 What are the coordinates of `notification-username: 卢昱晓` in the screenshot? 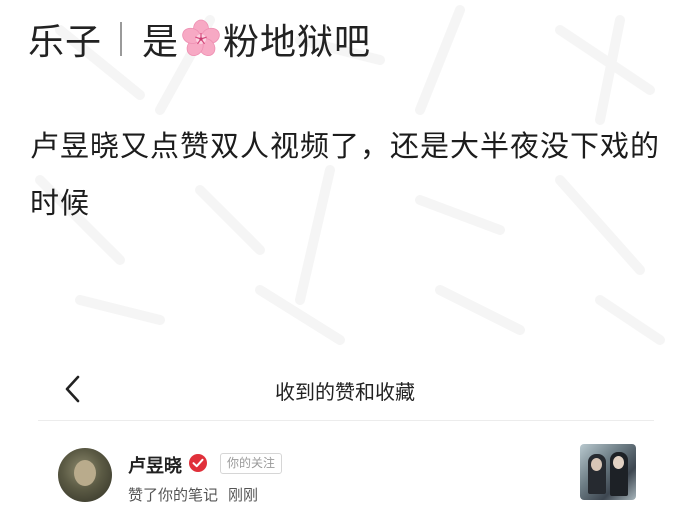 It's located at (155, 465).